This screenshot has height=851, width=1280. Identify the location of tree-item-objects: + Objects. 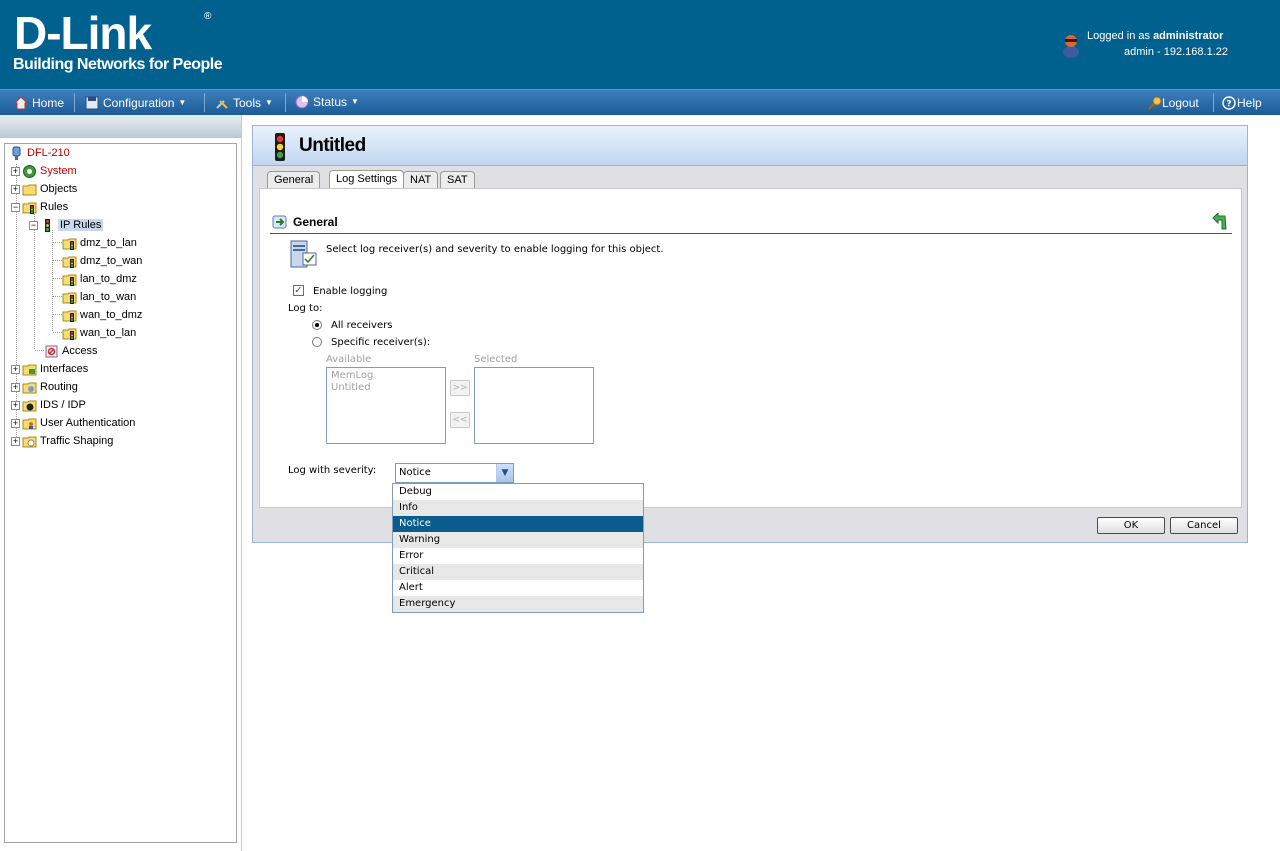
(44, 189).